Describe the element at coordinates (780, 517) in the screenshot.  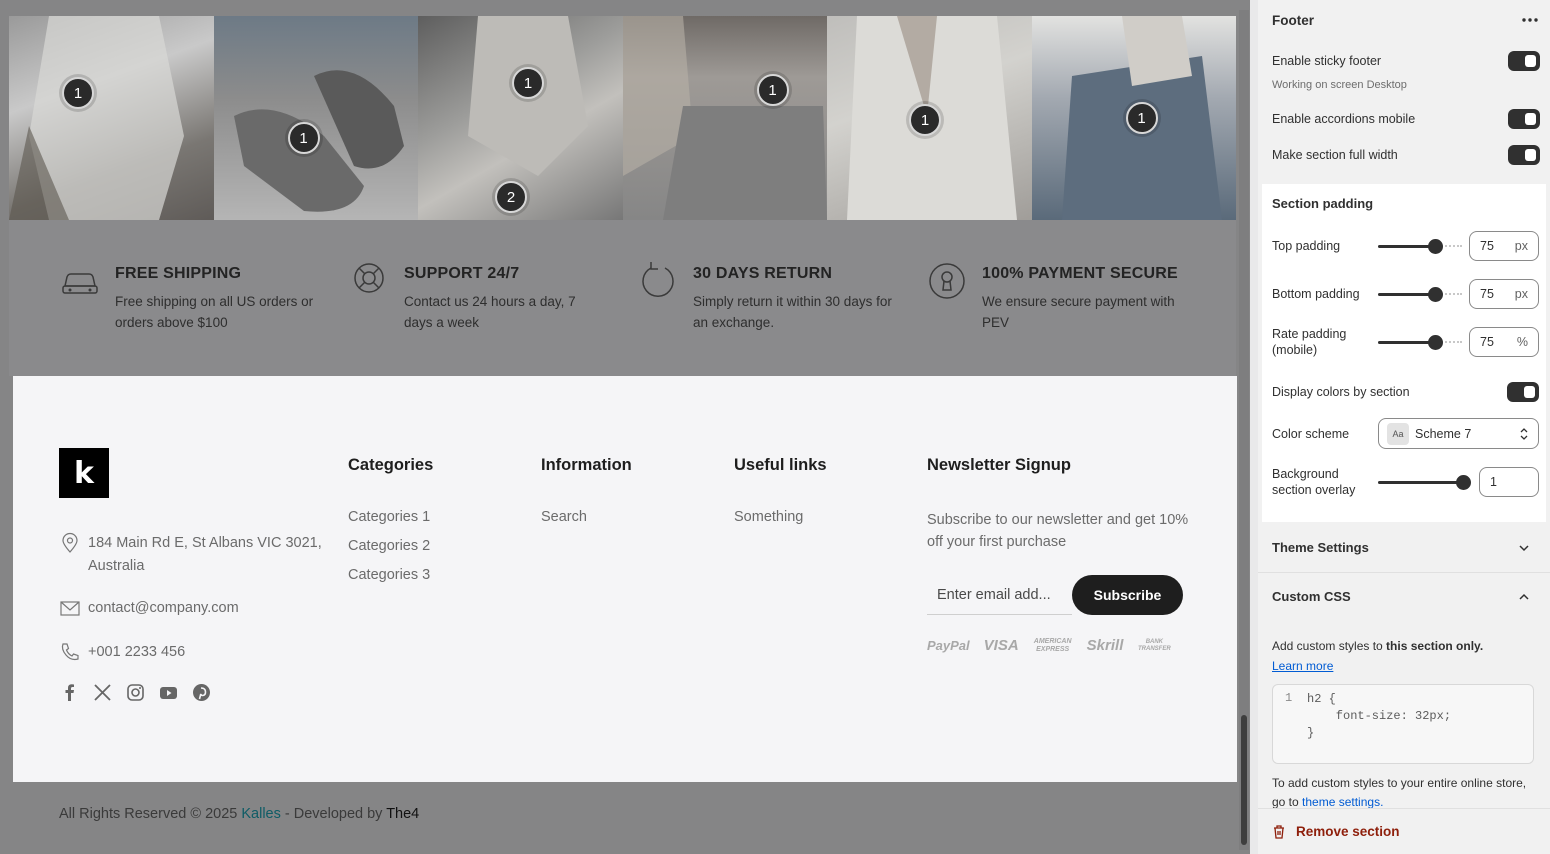
I see `footer-link: Something` at that location.